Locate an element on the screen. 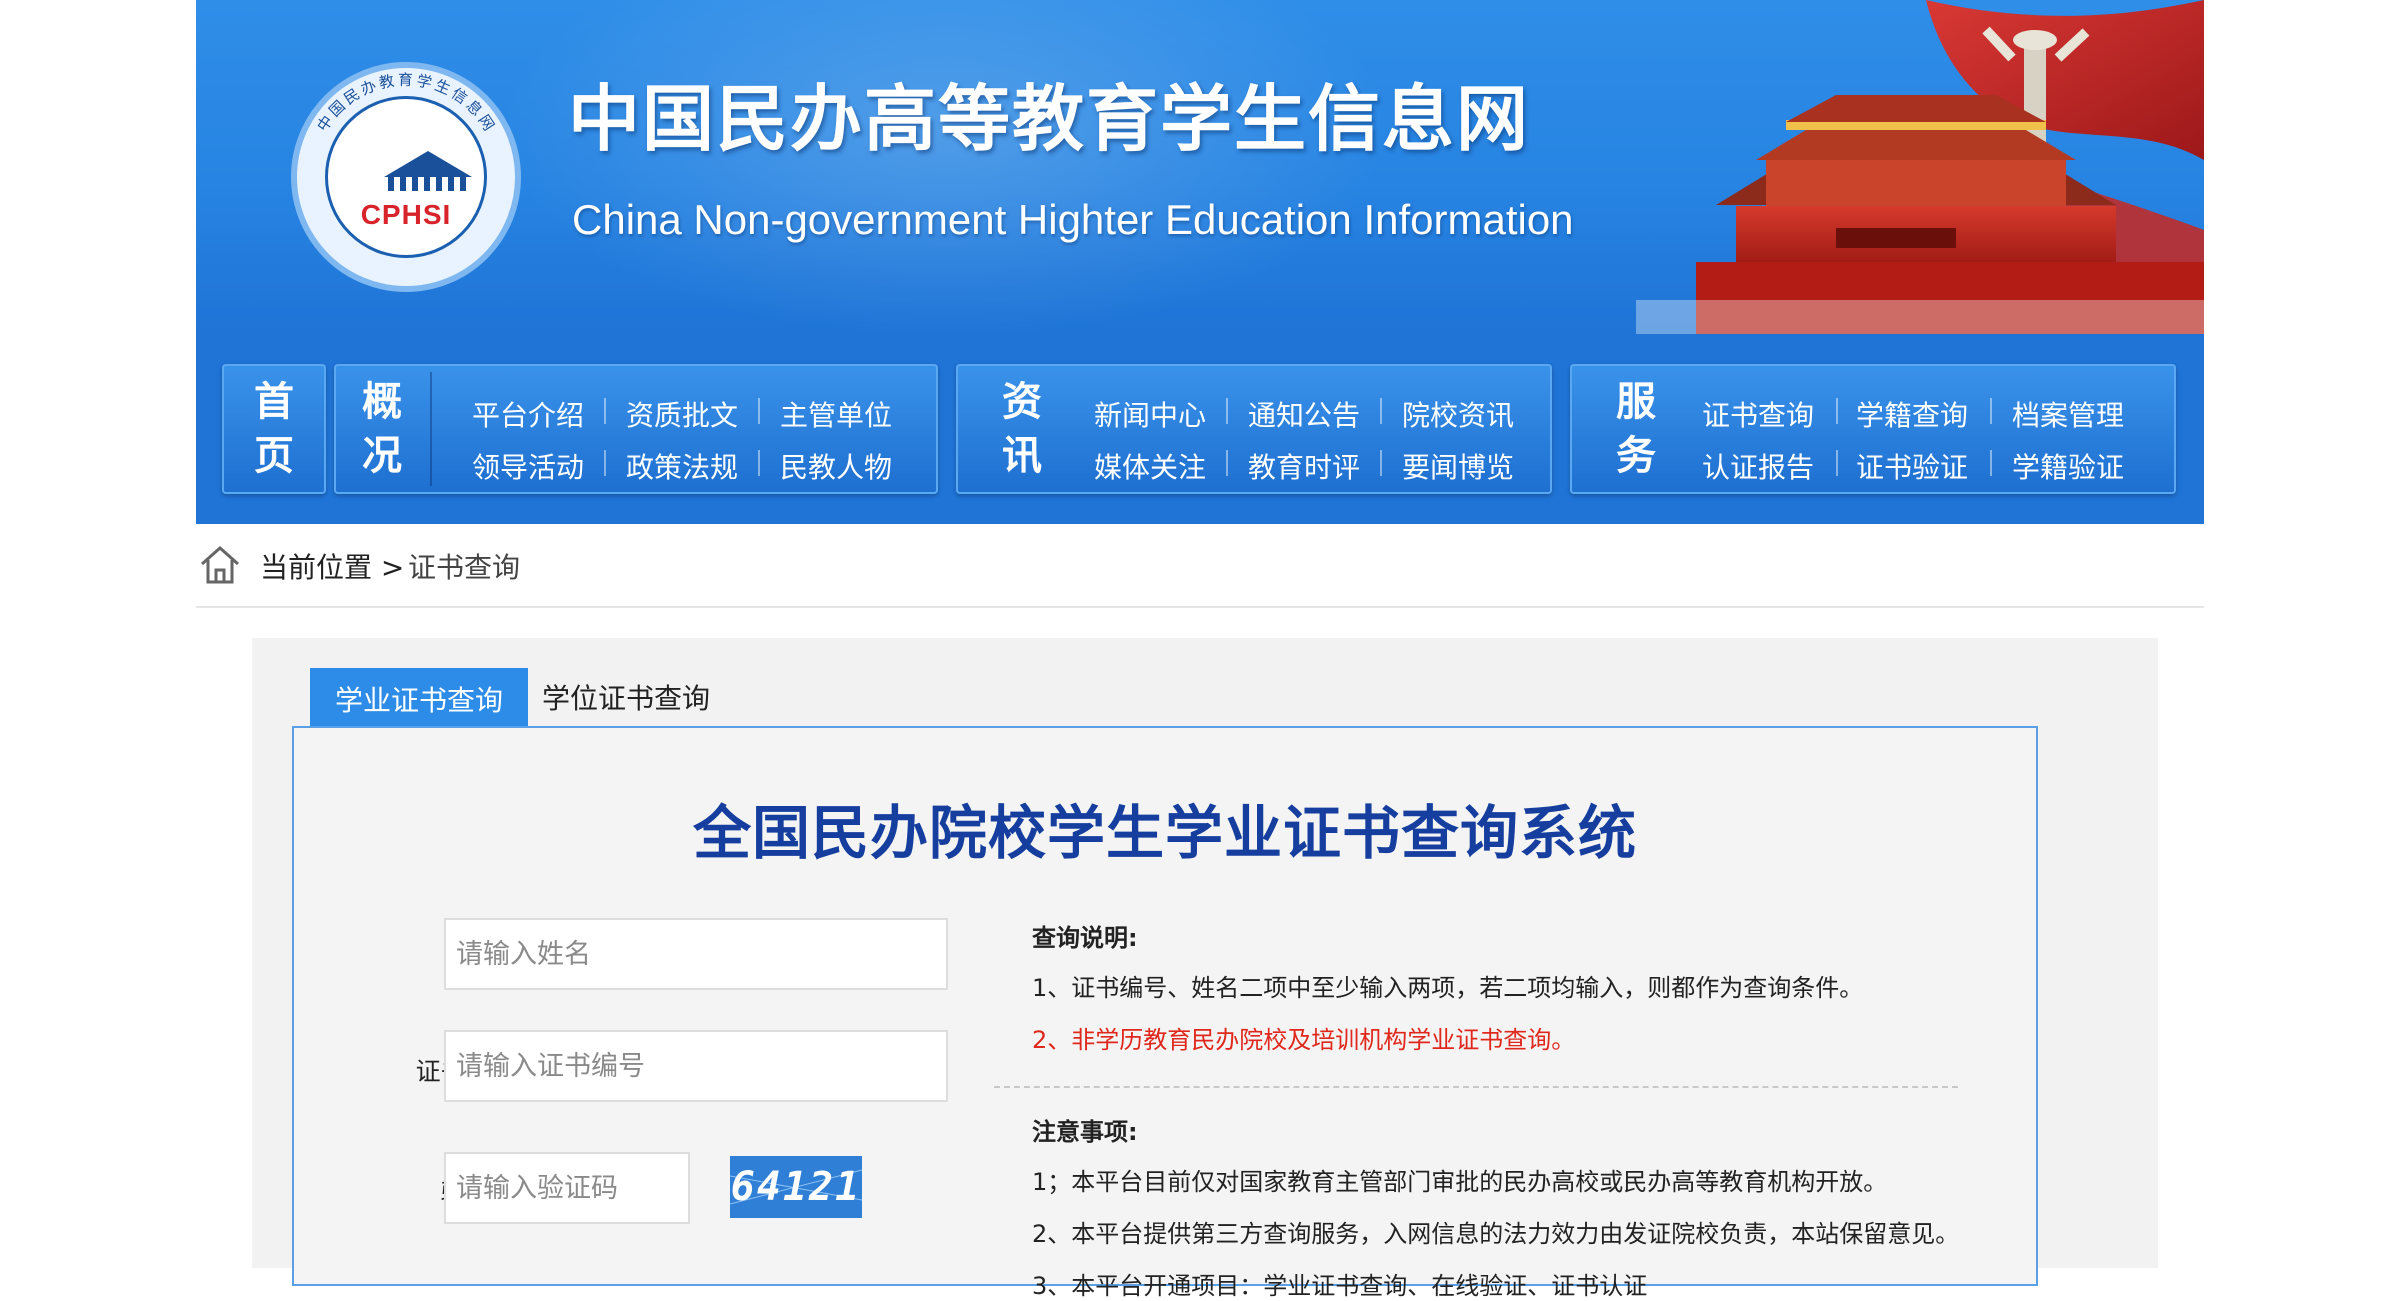  nav-head-char: 资 is located at coordinates (1022, 402).